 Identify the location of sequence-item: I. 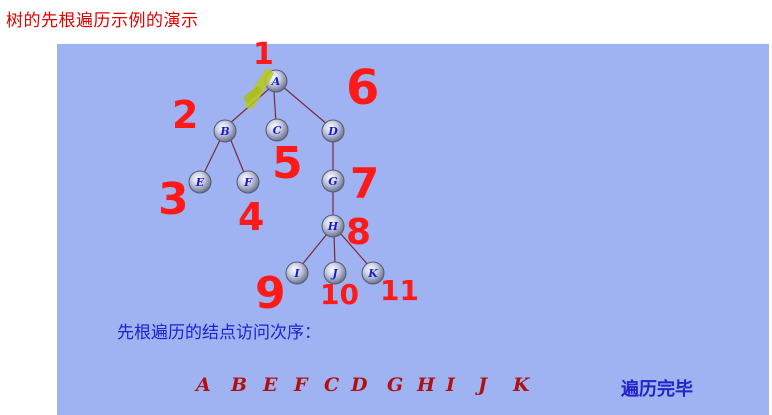
(450, 385).